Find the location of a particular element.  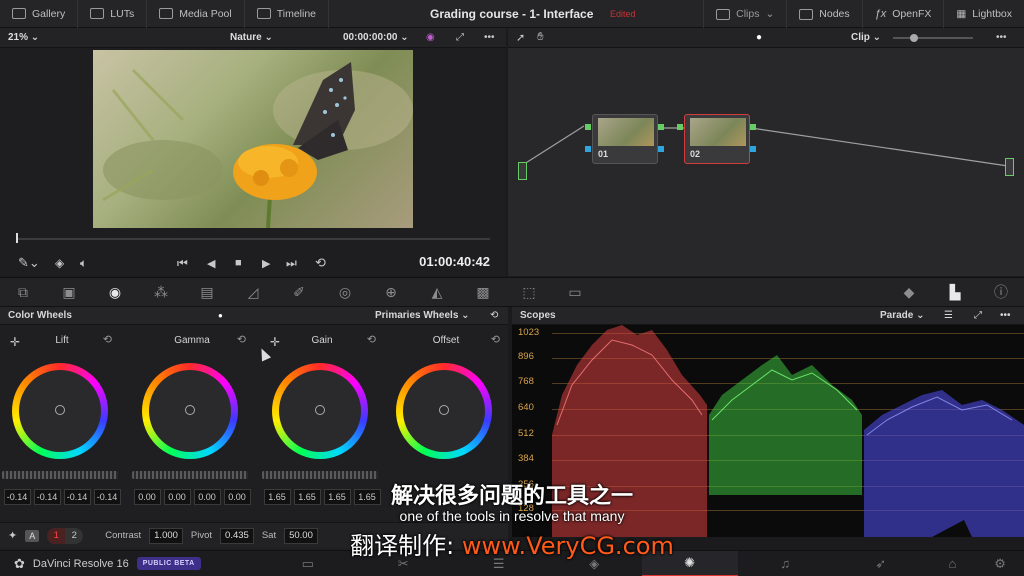

lightbox-button: ▦ Lightbox is located at coordinates (983, 14).